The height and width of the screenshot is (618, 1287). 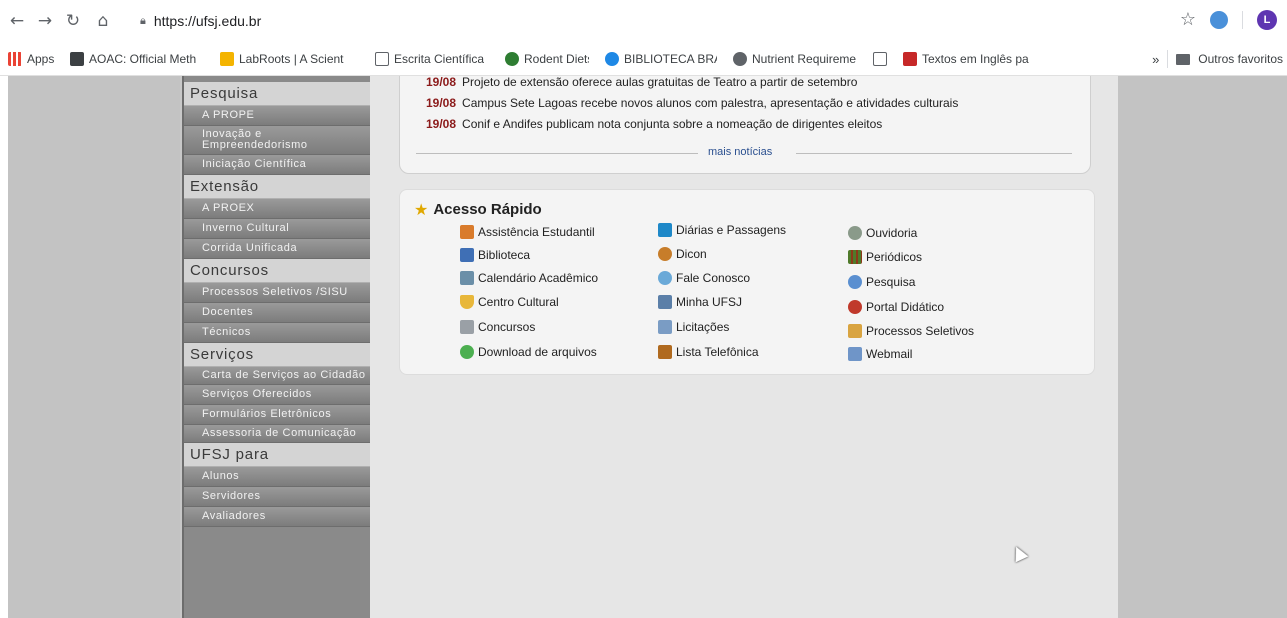 What do you see at coordinates (277, 165) in the screenshot?
I see `sidebar-item-iniciacao: Iniciação Científica` at bounding box center [277, 165].